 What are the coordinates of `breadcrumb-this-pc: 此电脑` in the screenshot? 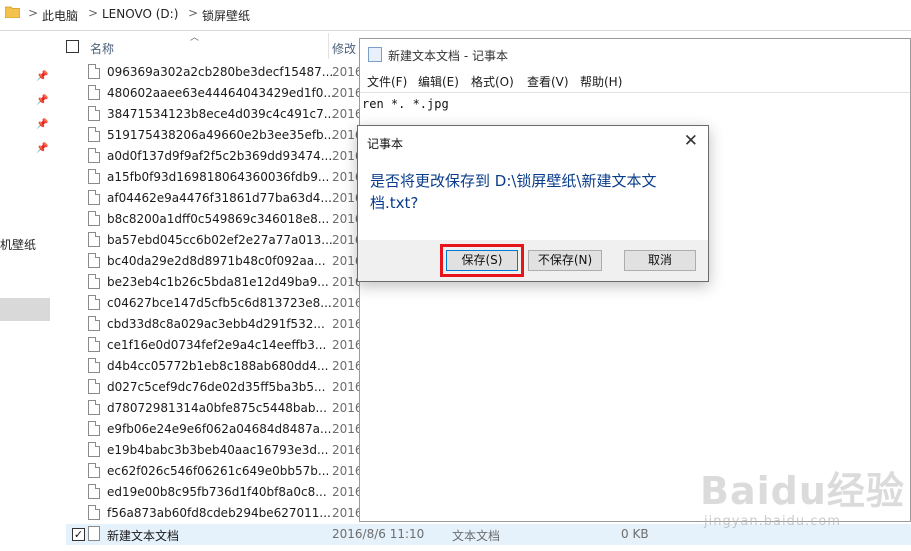 It's located at (60, 15).